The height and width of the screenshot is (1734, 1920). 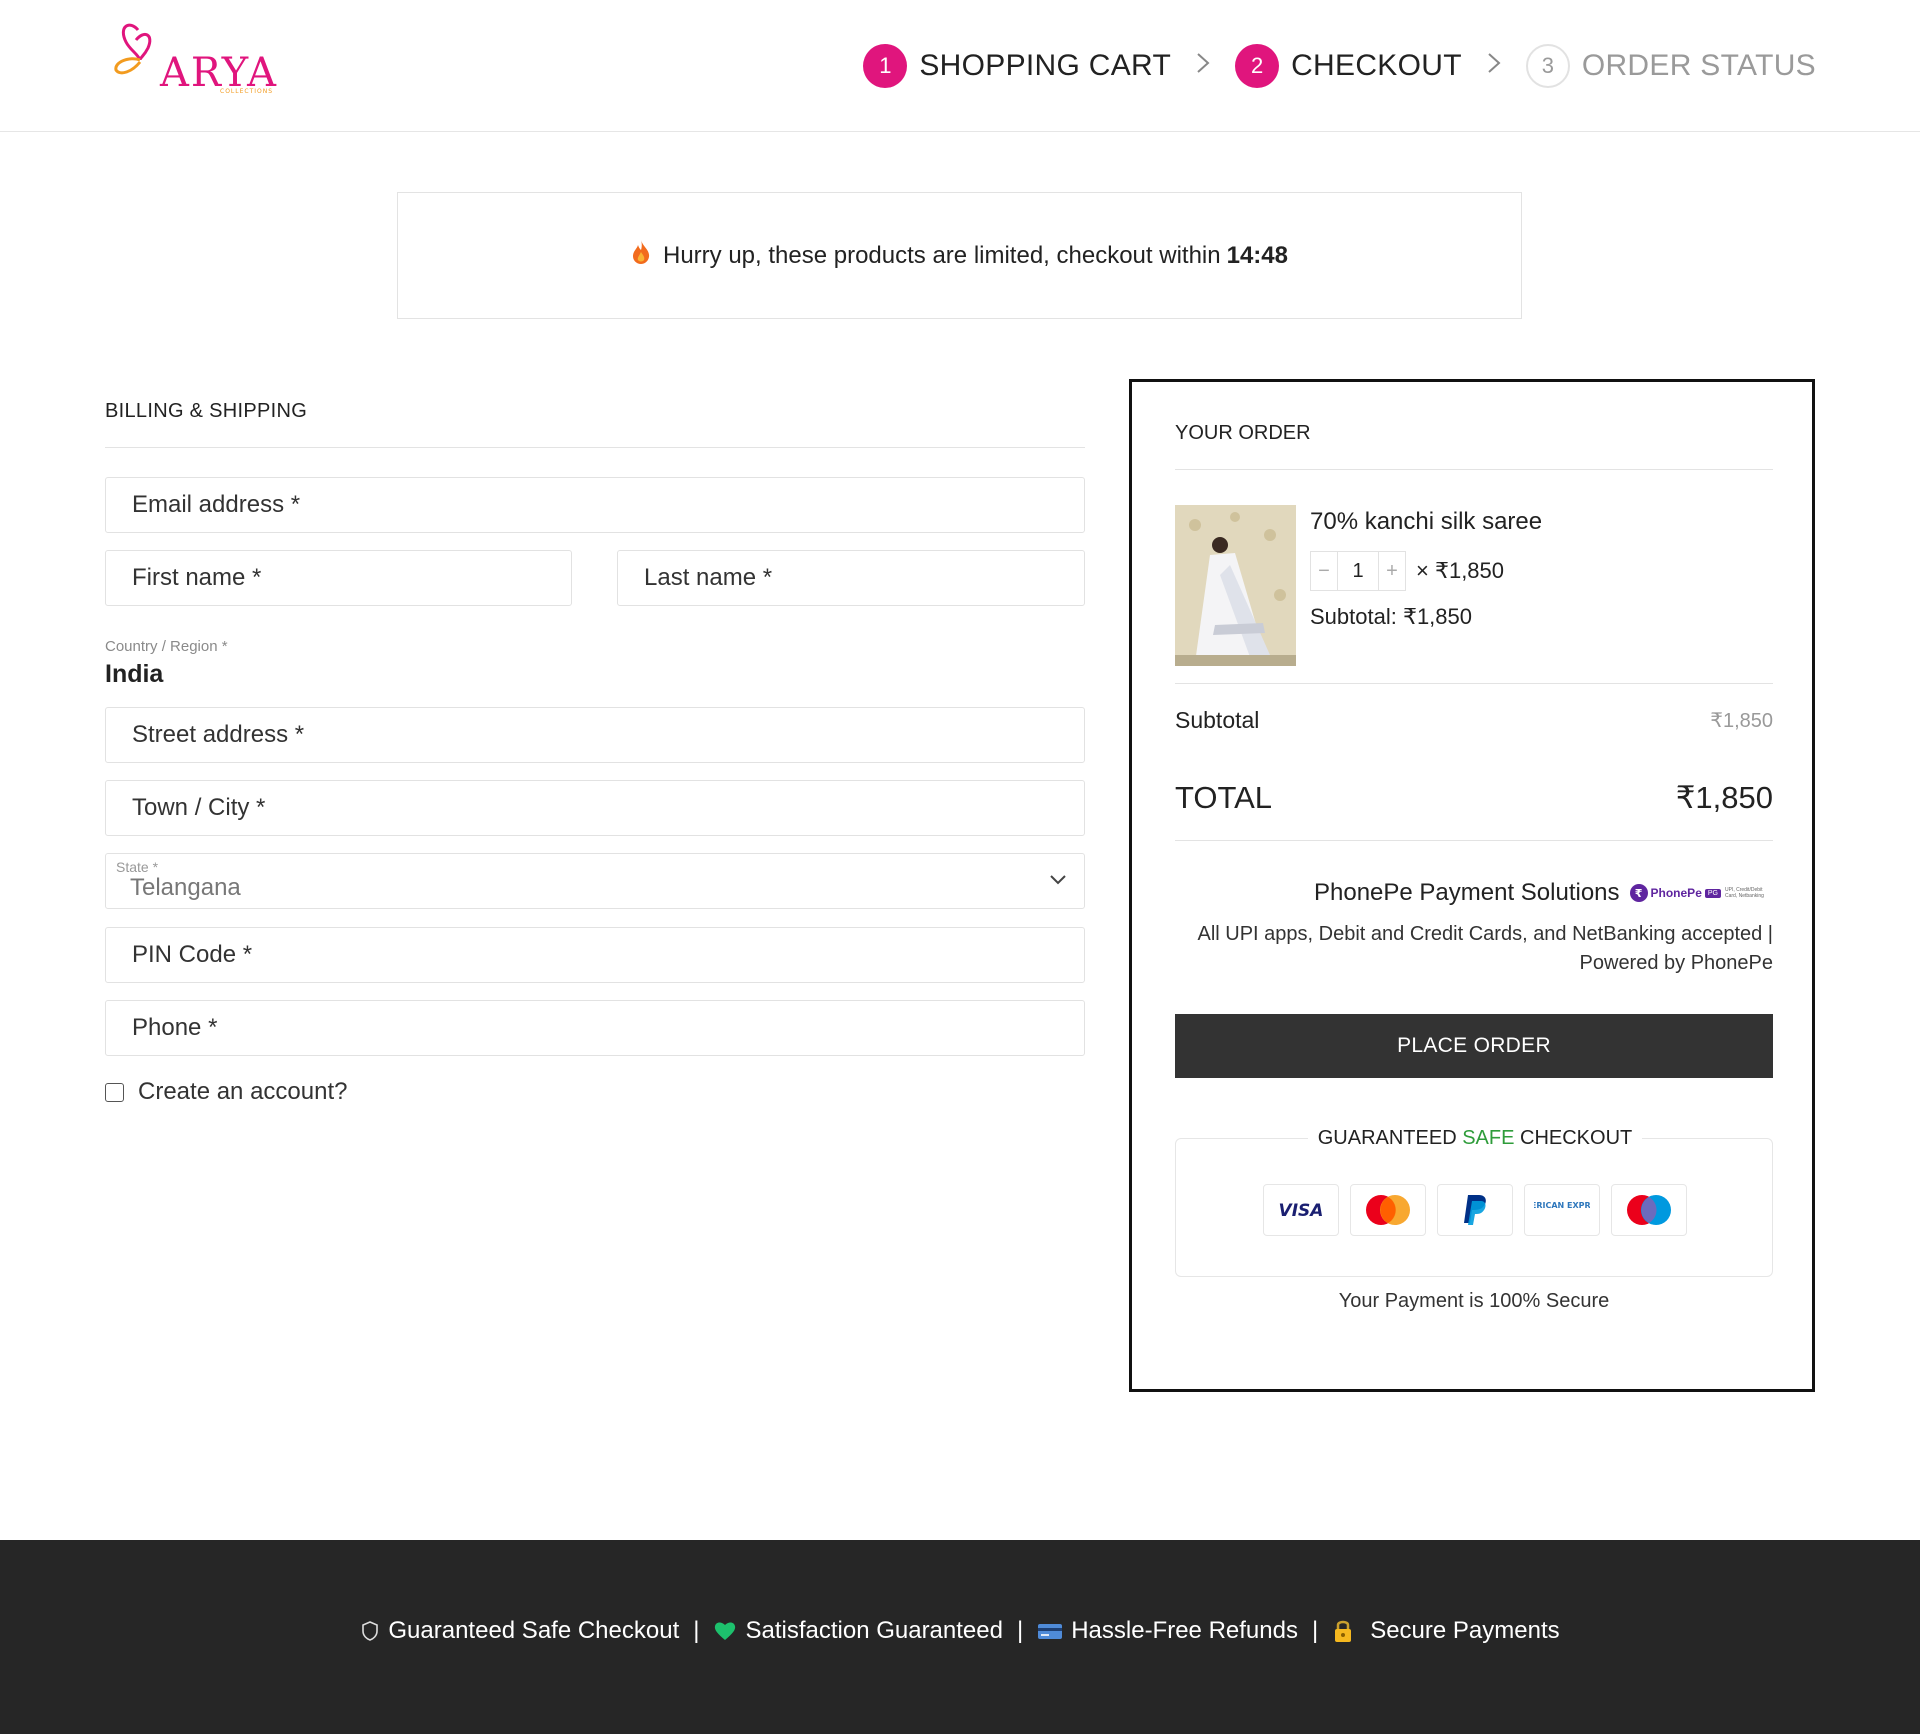 I want to click on pin-code-placeholder: PIN Code *, so click(x=192, y=954).